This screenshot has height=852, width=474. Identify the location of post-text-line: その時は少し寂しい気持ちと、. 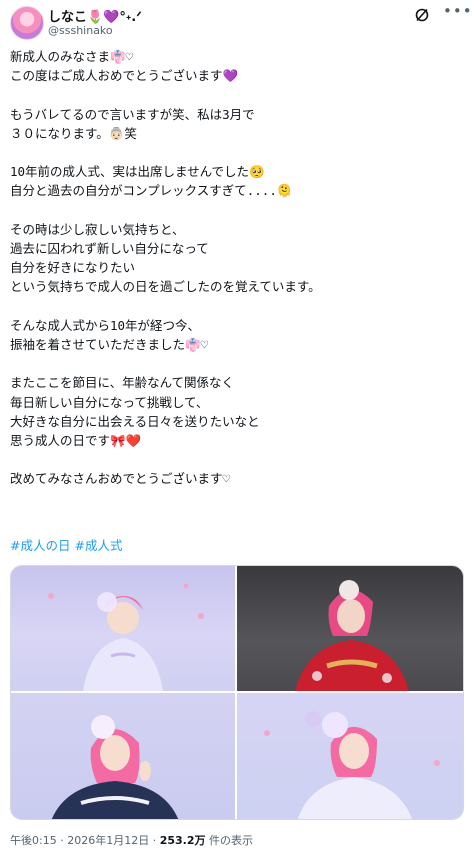
(97, 229).